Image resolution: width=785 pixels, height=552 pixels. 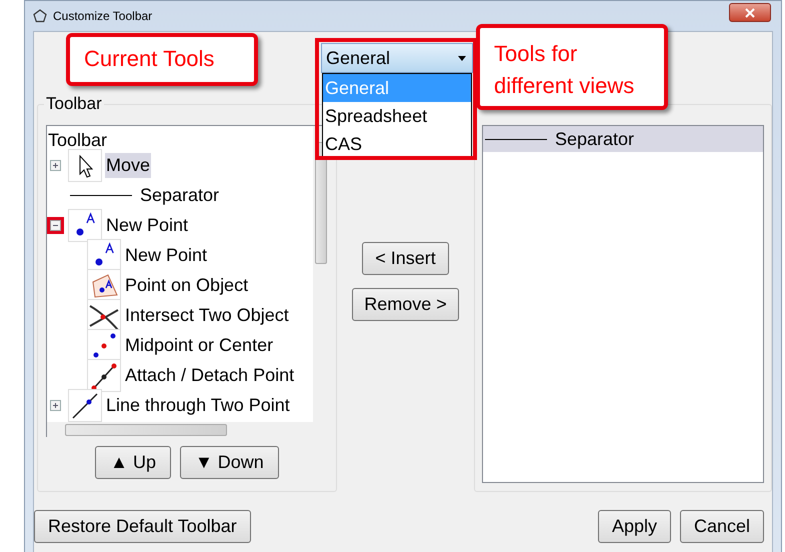 What do you see at coordinates (188, 430) in the screenshot?
I see `horizontal-scrollbar` at bounding box center [188, 430].